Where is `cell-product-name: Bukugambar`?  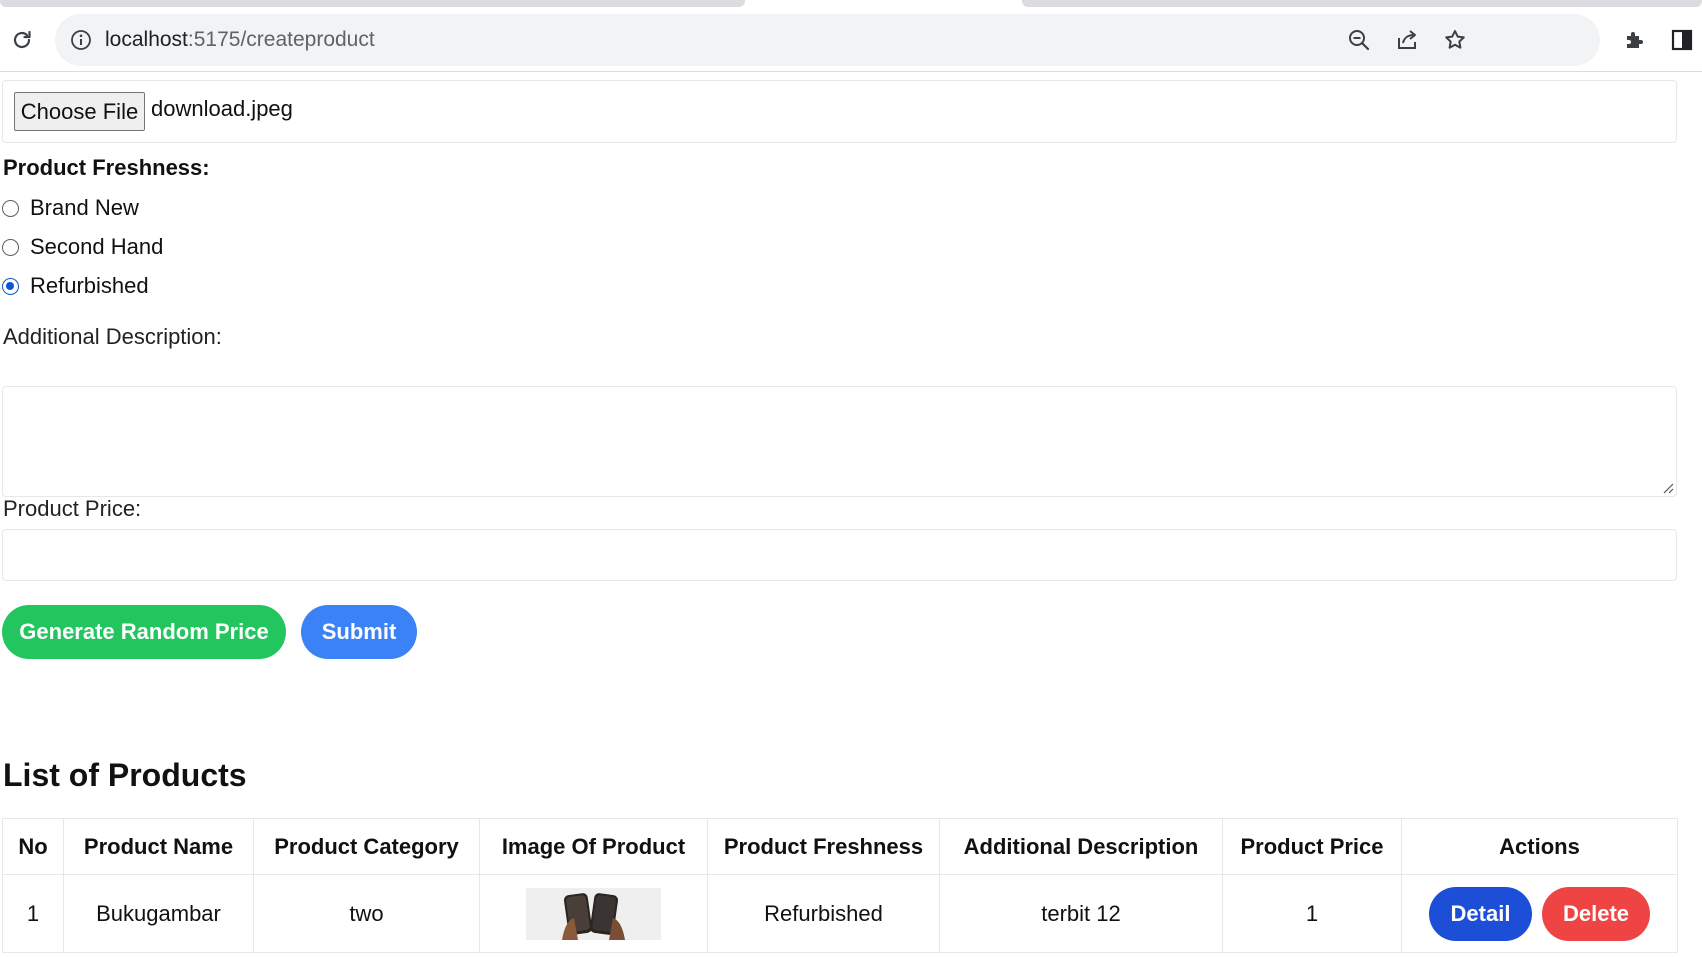
cell-product-name: Bukugambar is located at coordinates (158, 913).